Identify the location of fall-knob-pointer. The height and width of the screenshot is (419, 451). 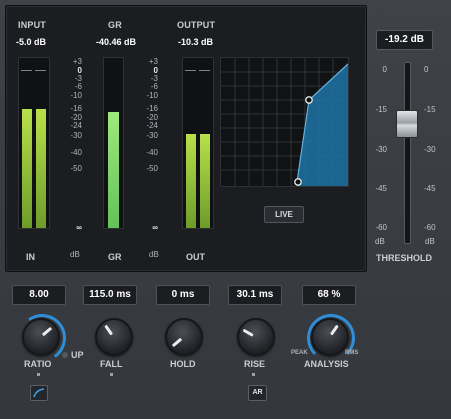
(109, 330).